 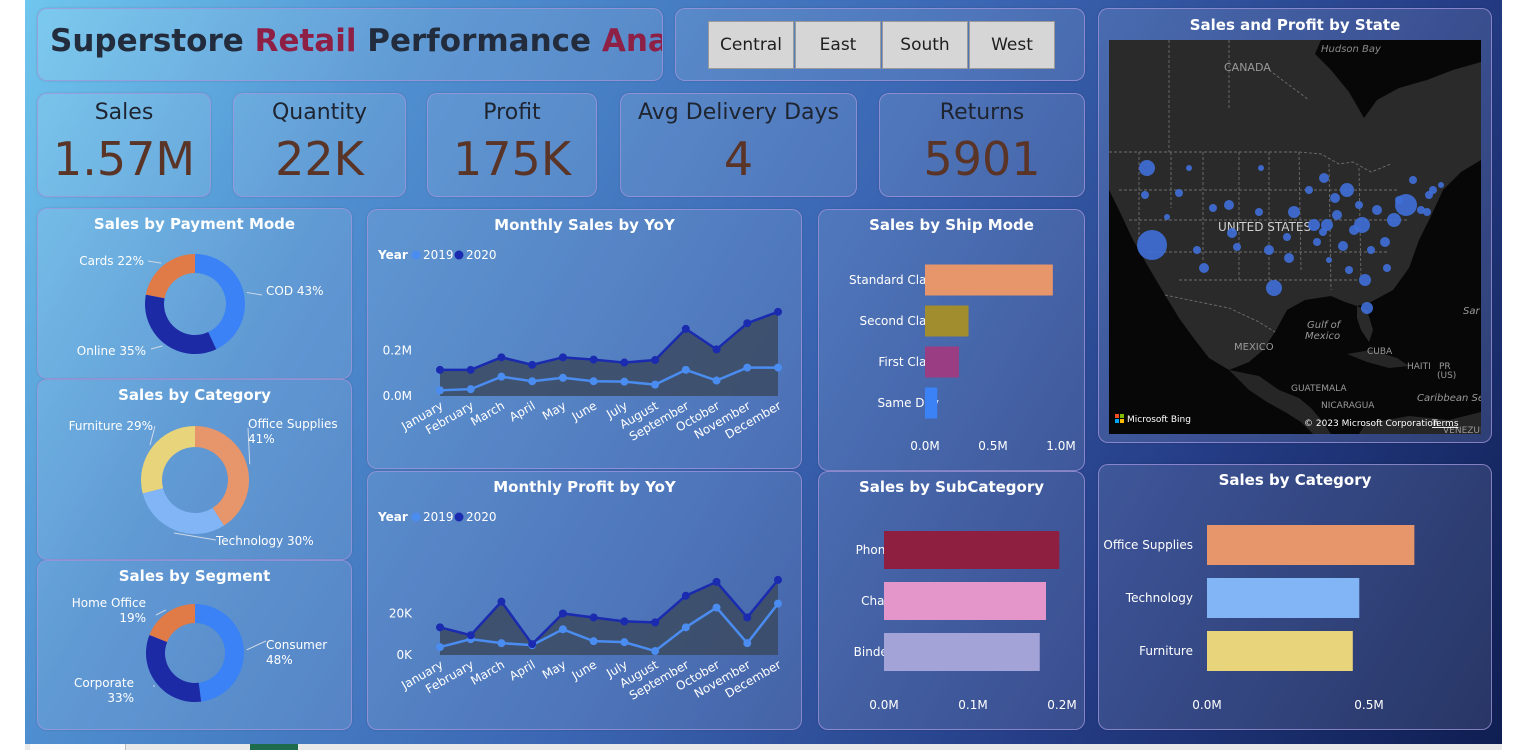 I want to click on taskbar-tab-active, so click(x=274, y=747).